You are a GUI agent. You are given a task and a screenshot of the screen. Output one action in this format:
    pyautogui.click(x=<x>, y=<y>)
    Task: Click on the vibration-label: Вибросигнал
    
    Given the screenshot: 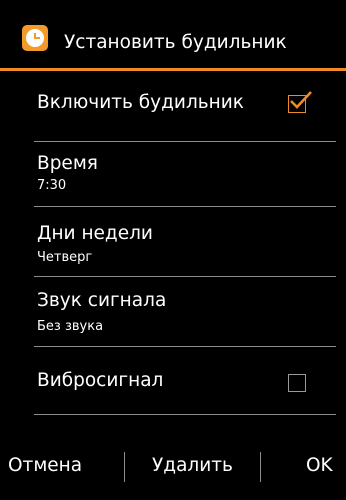 What is the action you would take?
    pyautogui.click(x=100, y=380)
    